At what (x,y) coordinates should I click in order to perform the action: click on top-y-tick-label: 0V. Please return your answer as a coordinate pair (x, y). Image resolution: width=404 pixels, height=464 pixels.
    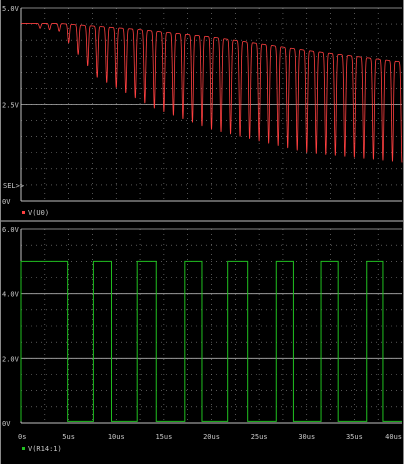
    Looking at the image, I should click on (6, 202).